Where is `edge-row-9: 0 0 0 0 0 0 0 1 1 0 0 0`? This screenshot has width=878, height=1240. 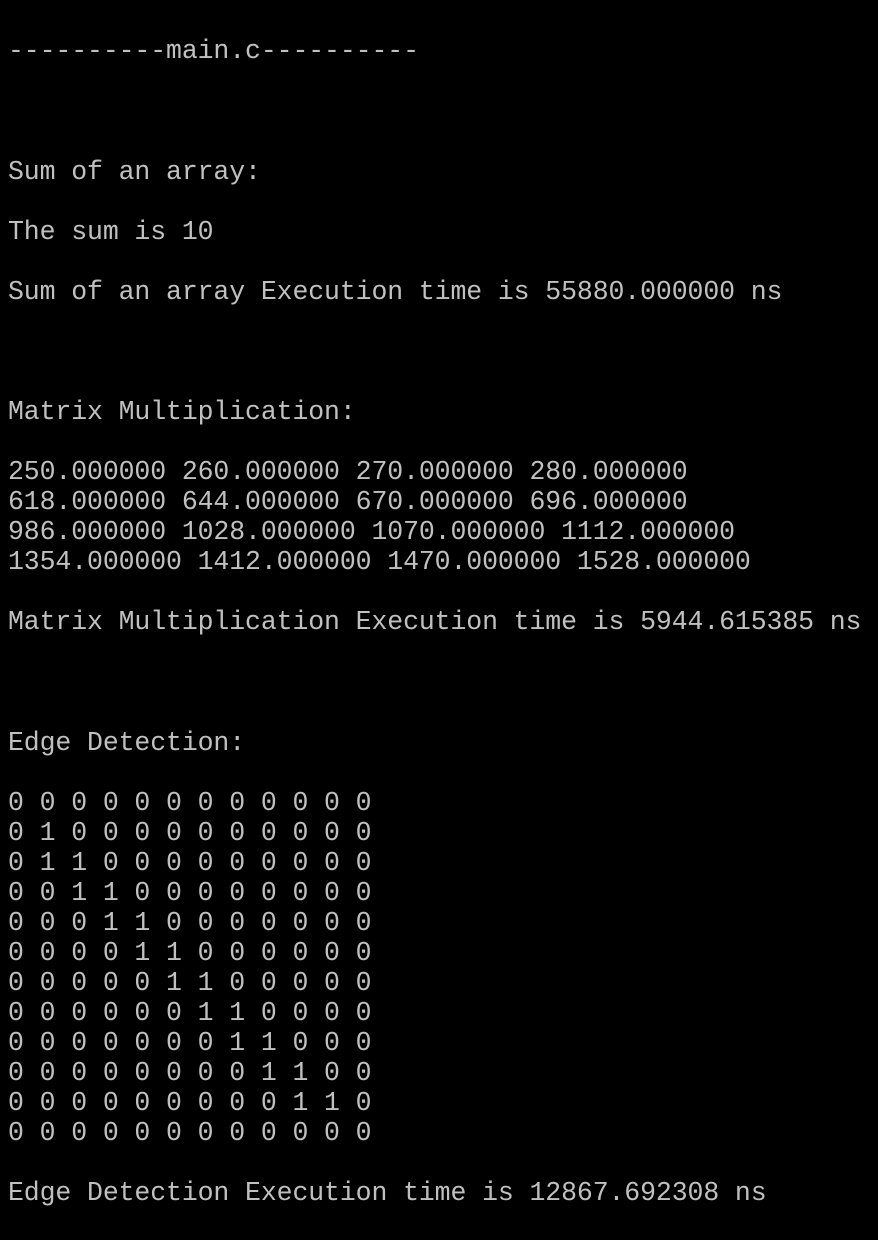
edge-row-9: 0 0 0 0 0 0 0 1 1 0 0 0 is located at coordinates (190, 1043).